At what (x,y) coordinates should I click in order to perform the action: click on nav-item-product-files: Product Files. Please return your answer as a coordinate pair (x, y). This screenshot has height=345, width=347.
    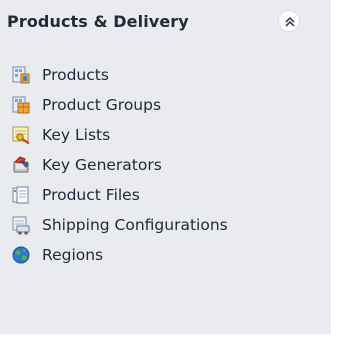
    Looking at the image, I should click on (165, 195).